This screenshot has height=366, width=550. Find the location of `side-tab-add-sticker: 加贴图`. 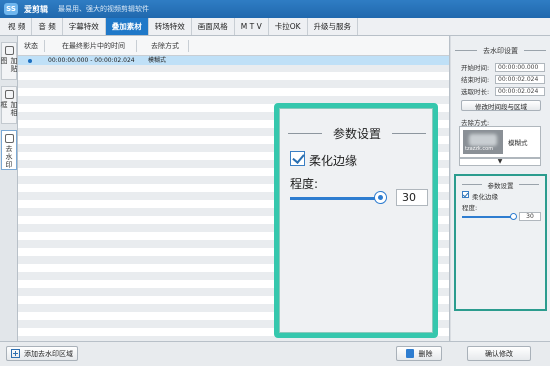

side-tab-add-sticker: 加贴图 is located at coordinates (9, 61).